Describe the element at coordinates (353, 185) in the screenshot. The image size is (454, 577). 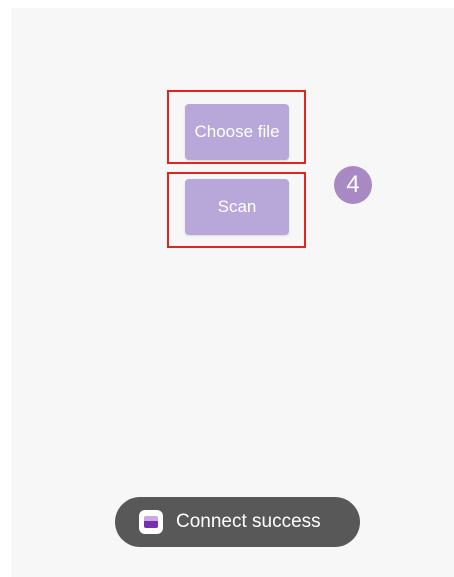
I see `step-number-badge: 4` at that location.